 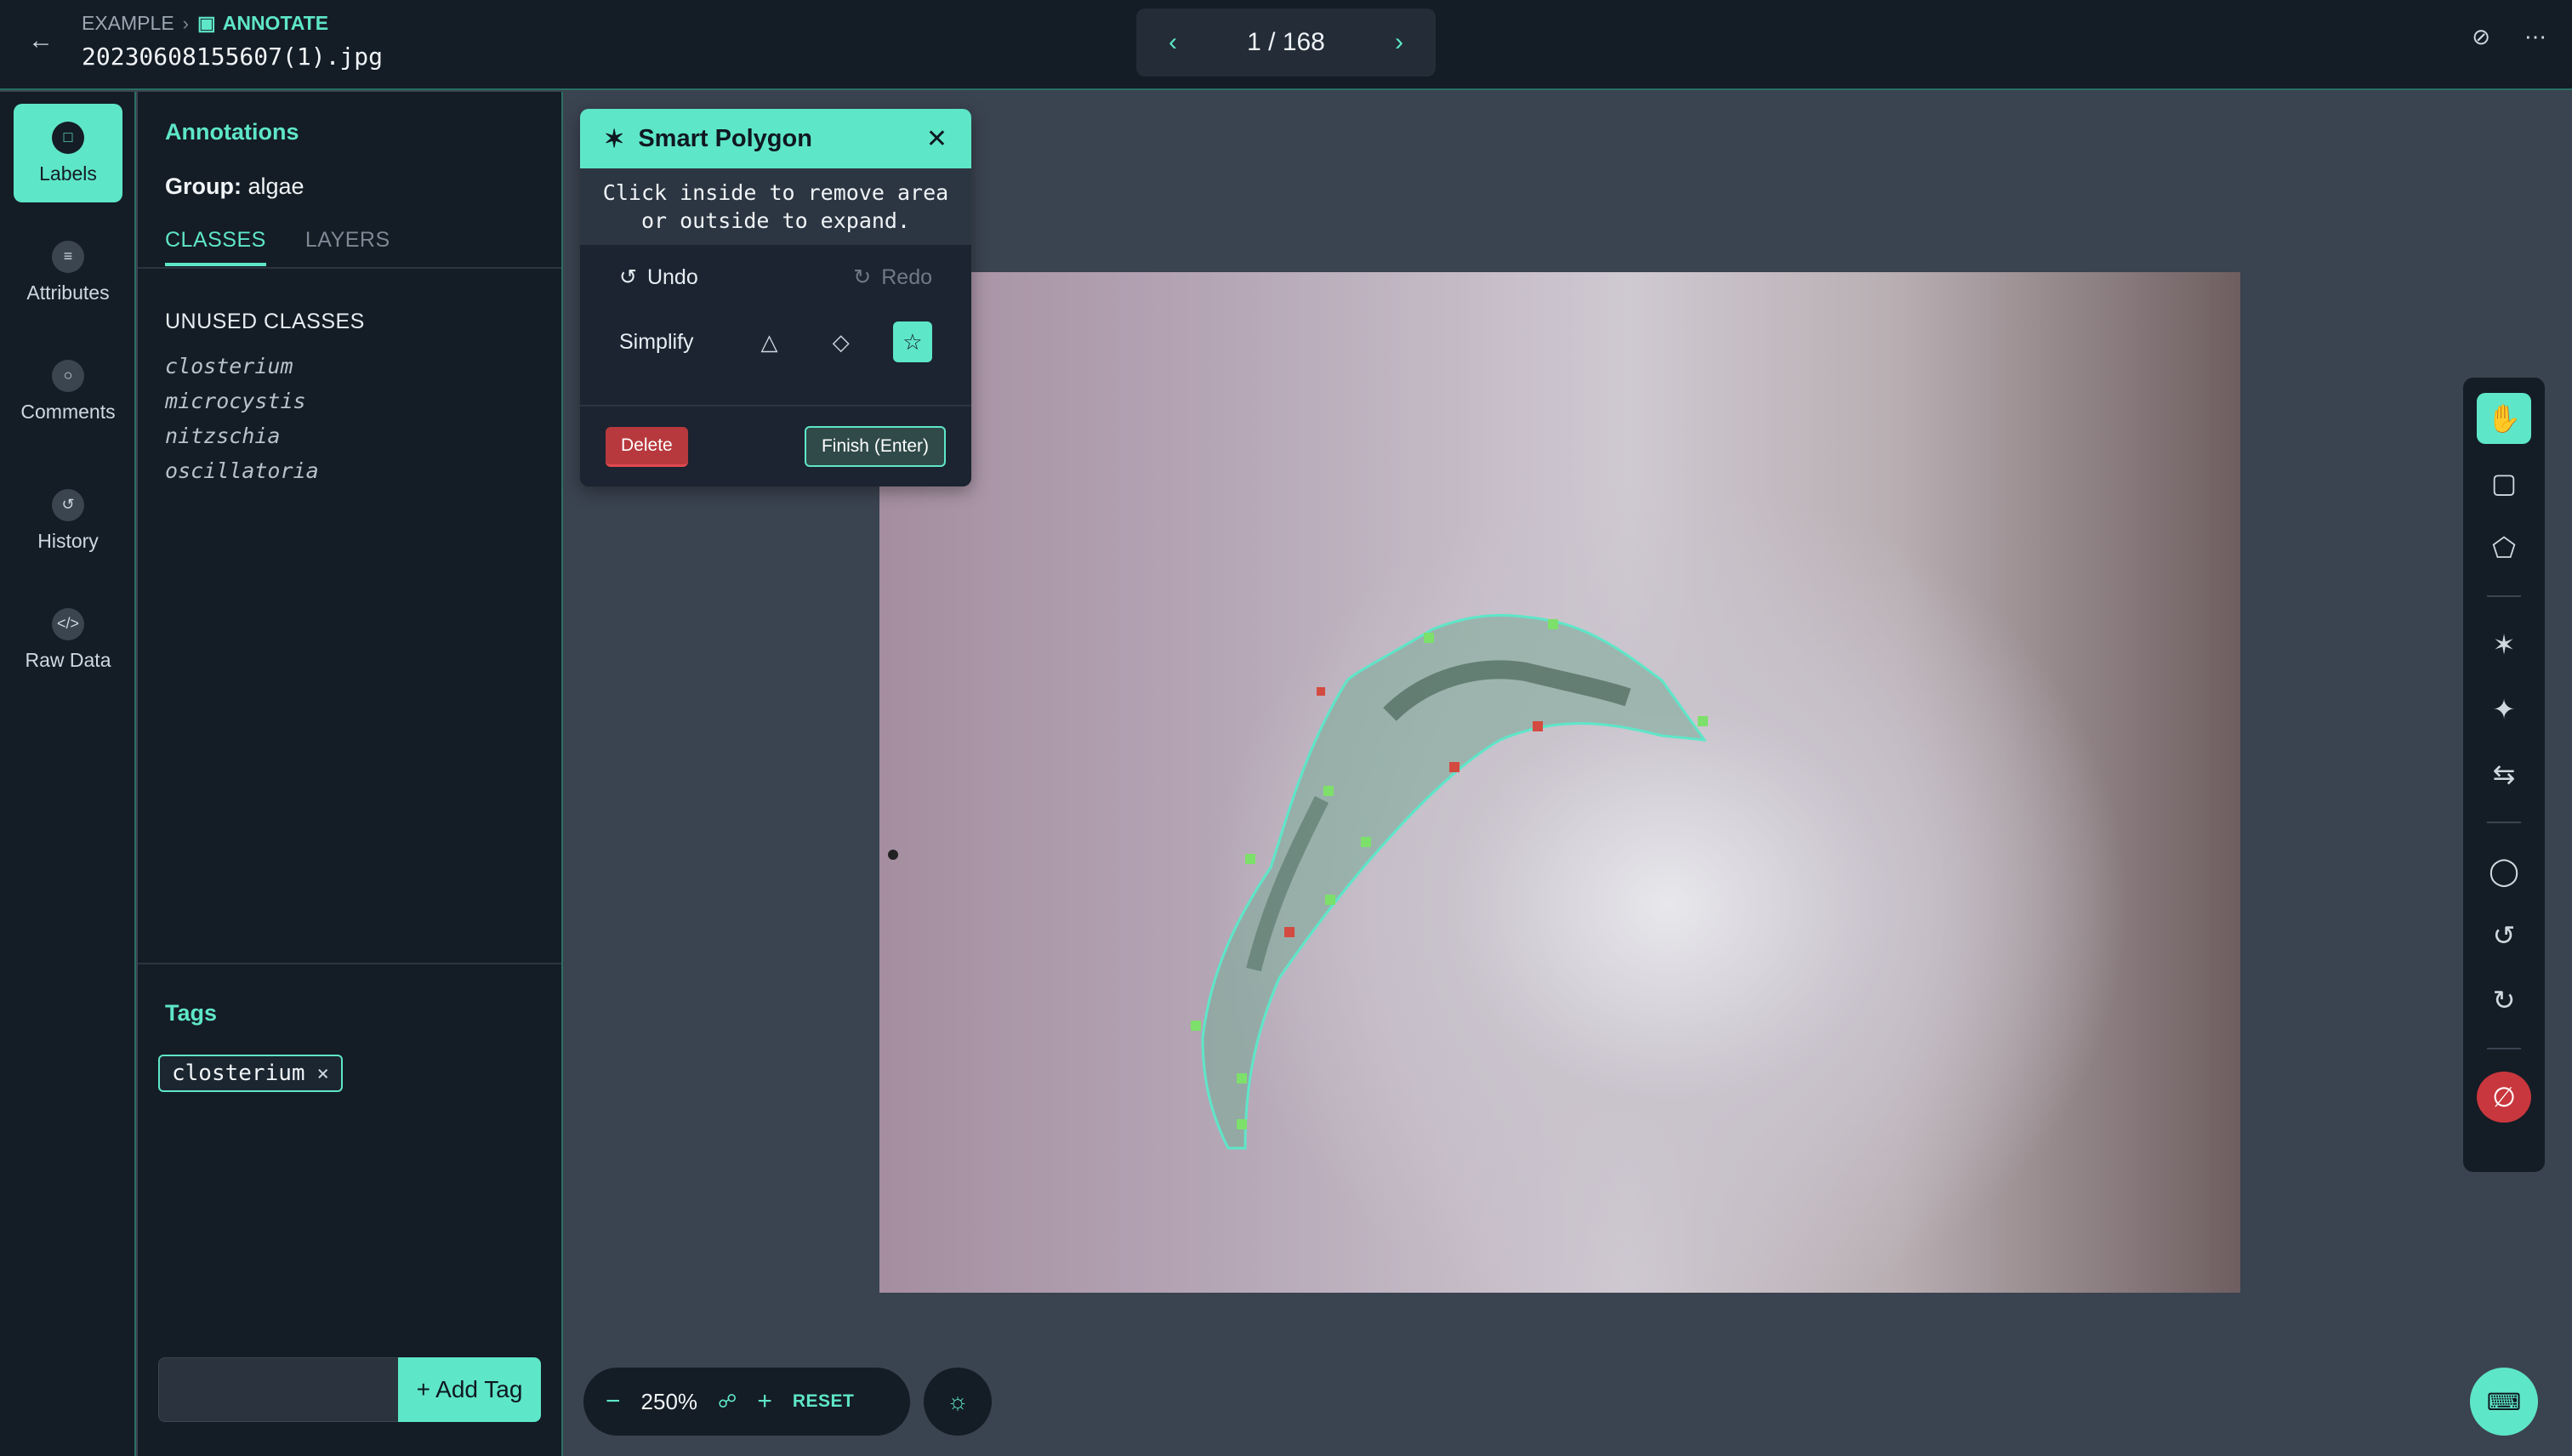 What do you see at coordinates (747, 1402) in the screenshot?
I see `zoom-controls: − 250% ☍ + RESET` at bounding box center [747, 1402].